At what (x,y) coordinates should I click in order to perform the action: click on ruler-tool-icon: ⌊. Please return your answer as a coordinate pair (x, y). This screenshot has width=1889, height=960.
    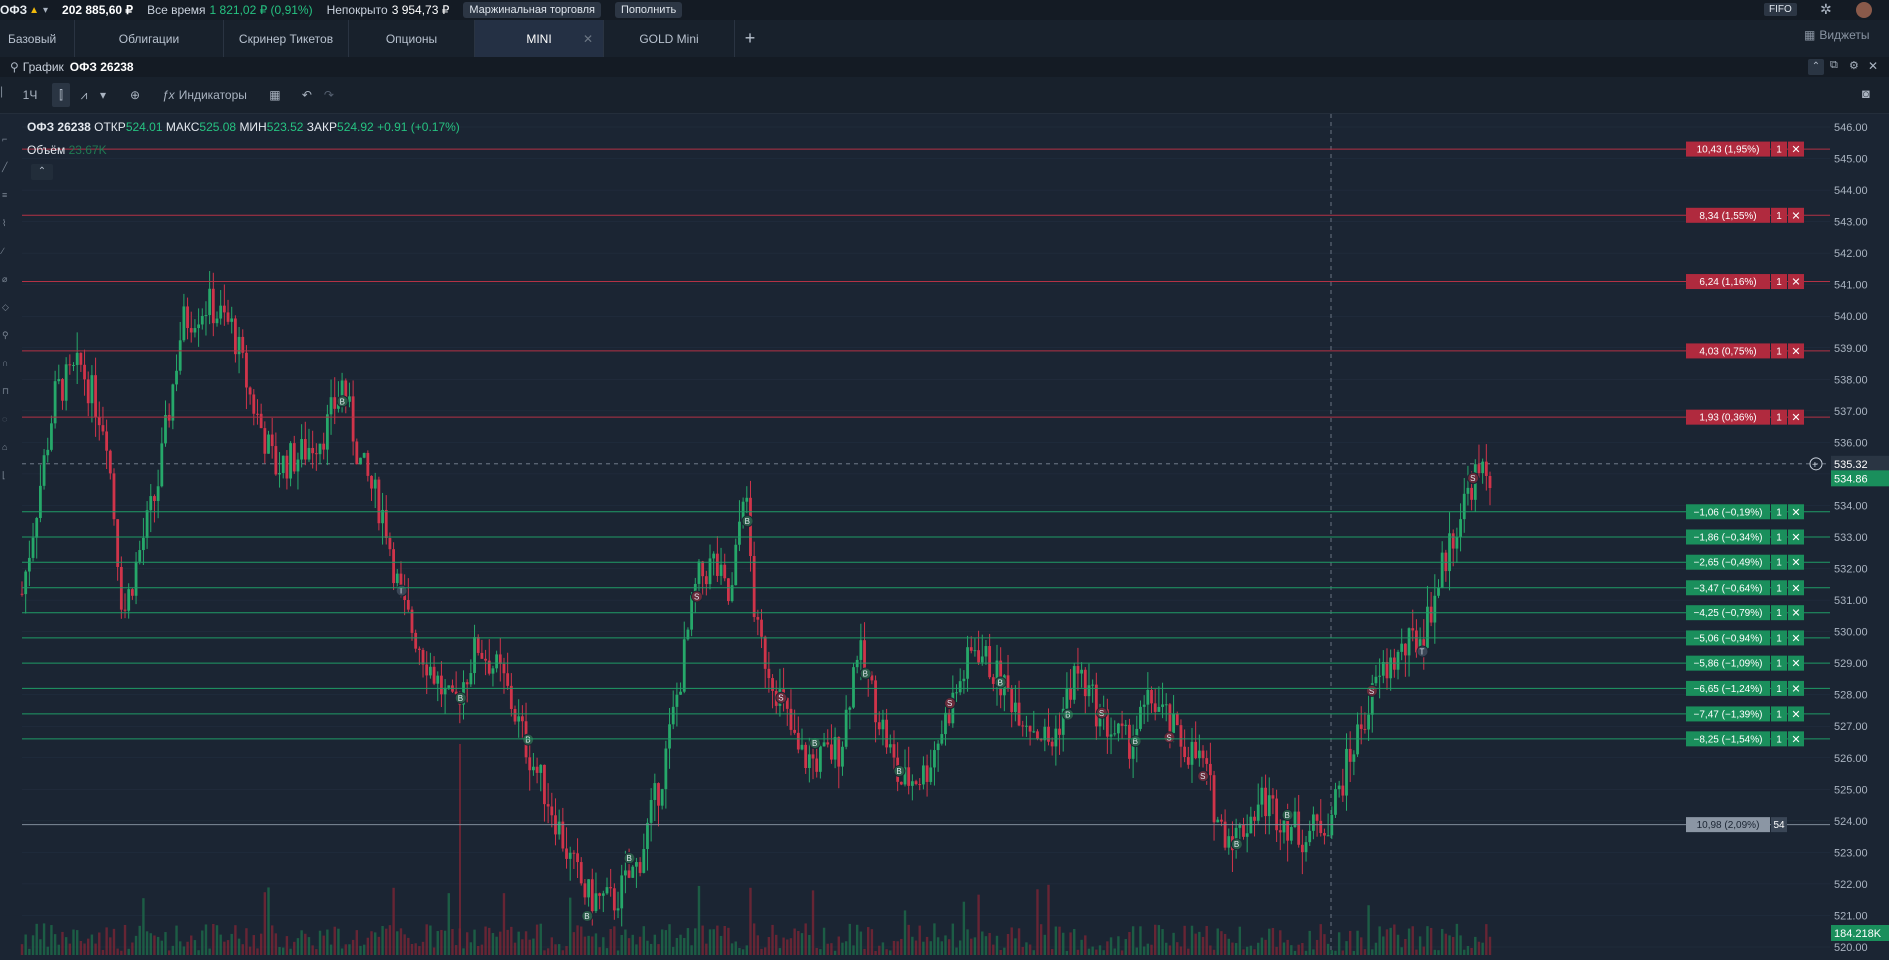
    Looking at the image, I should click on (7, 475).